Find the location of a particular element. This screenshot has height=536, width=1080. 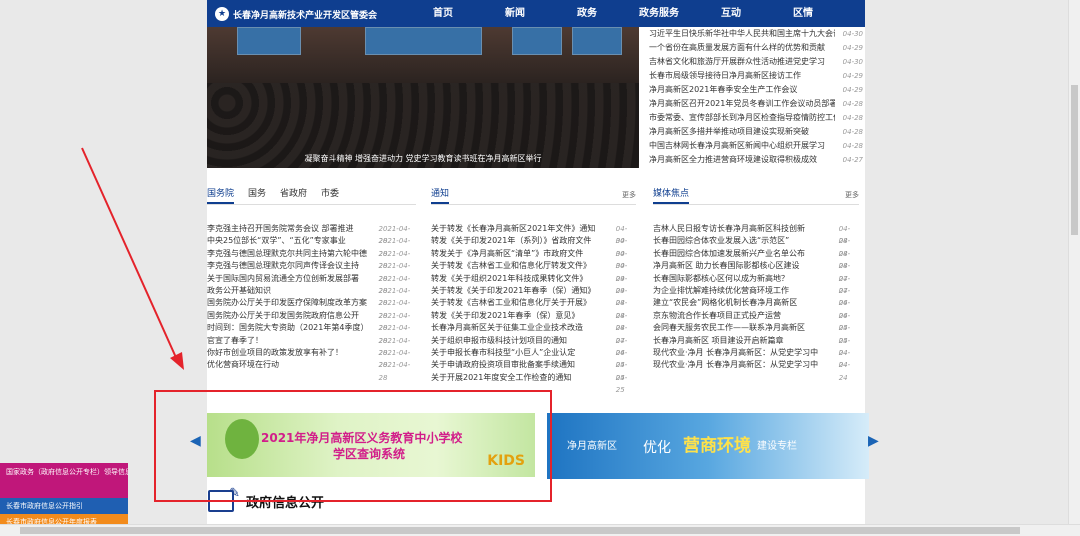

horizontal-scrollbar is located at coordinates (540, 530).